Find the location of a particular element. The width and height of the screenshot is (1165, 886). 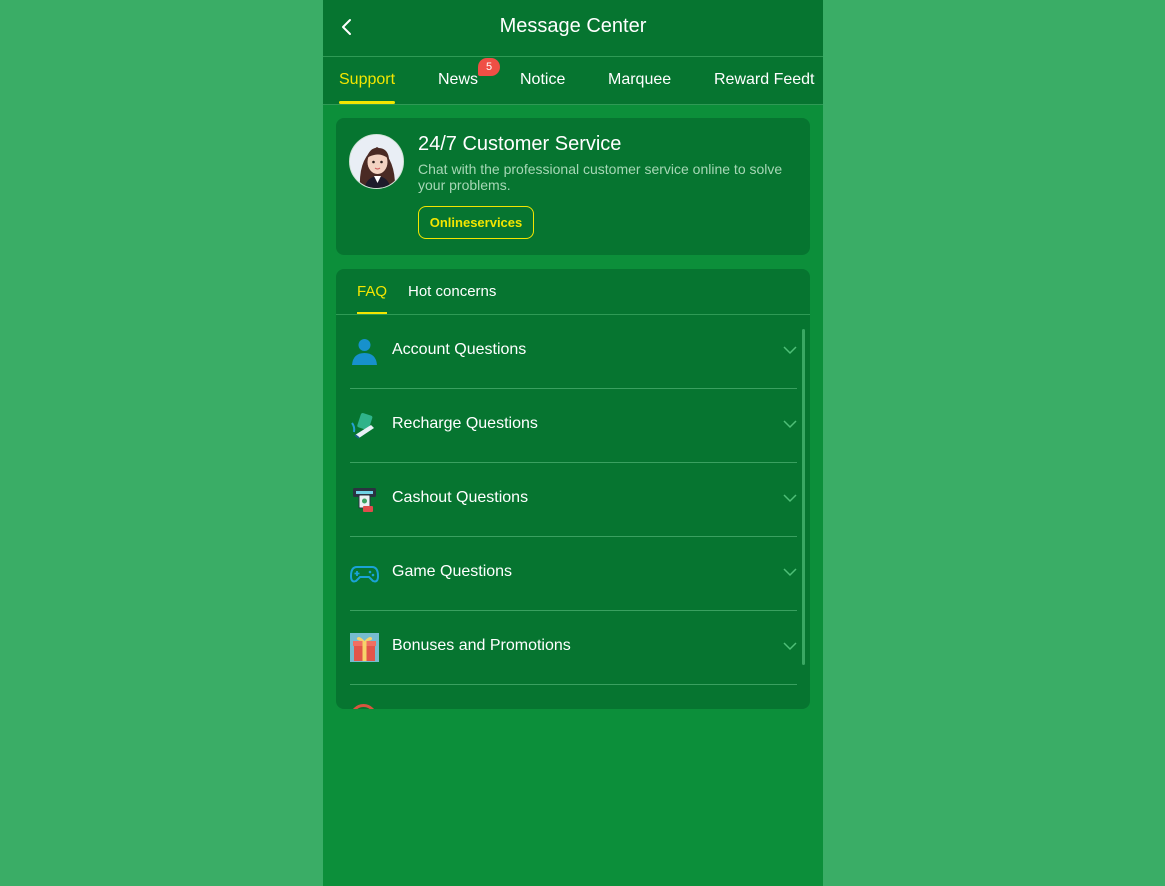

faq-tabs: FAQ Hot concerns is located at coordinates (573, 292).